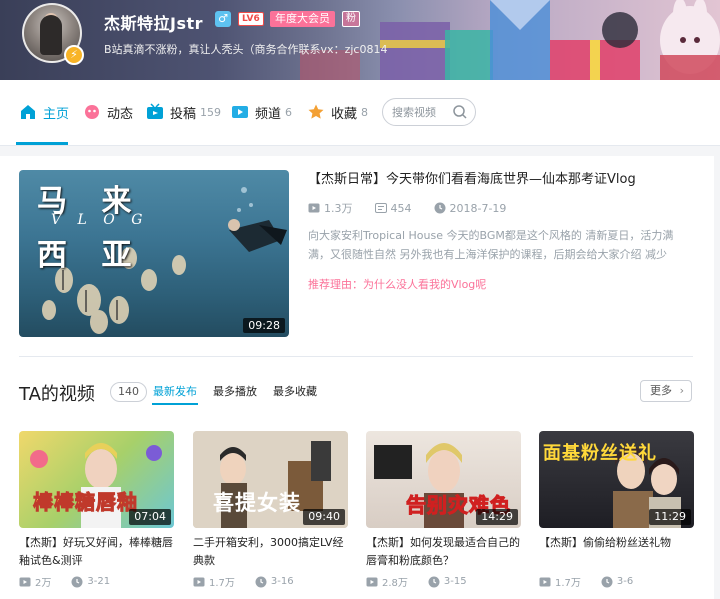 Image resolution: width=720 pixels, height=599 pixels. What do you see at coordinates (251, 19) in the screenshot?
I see `level-badge: LV6` at bounding box center [251, 19].